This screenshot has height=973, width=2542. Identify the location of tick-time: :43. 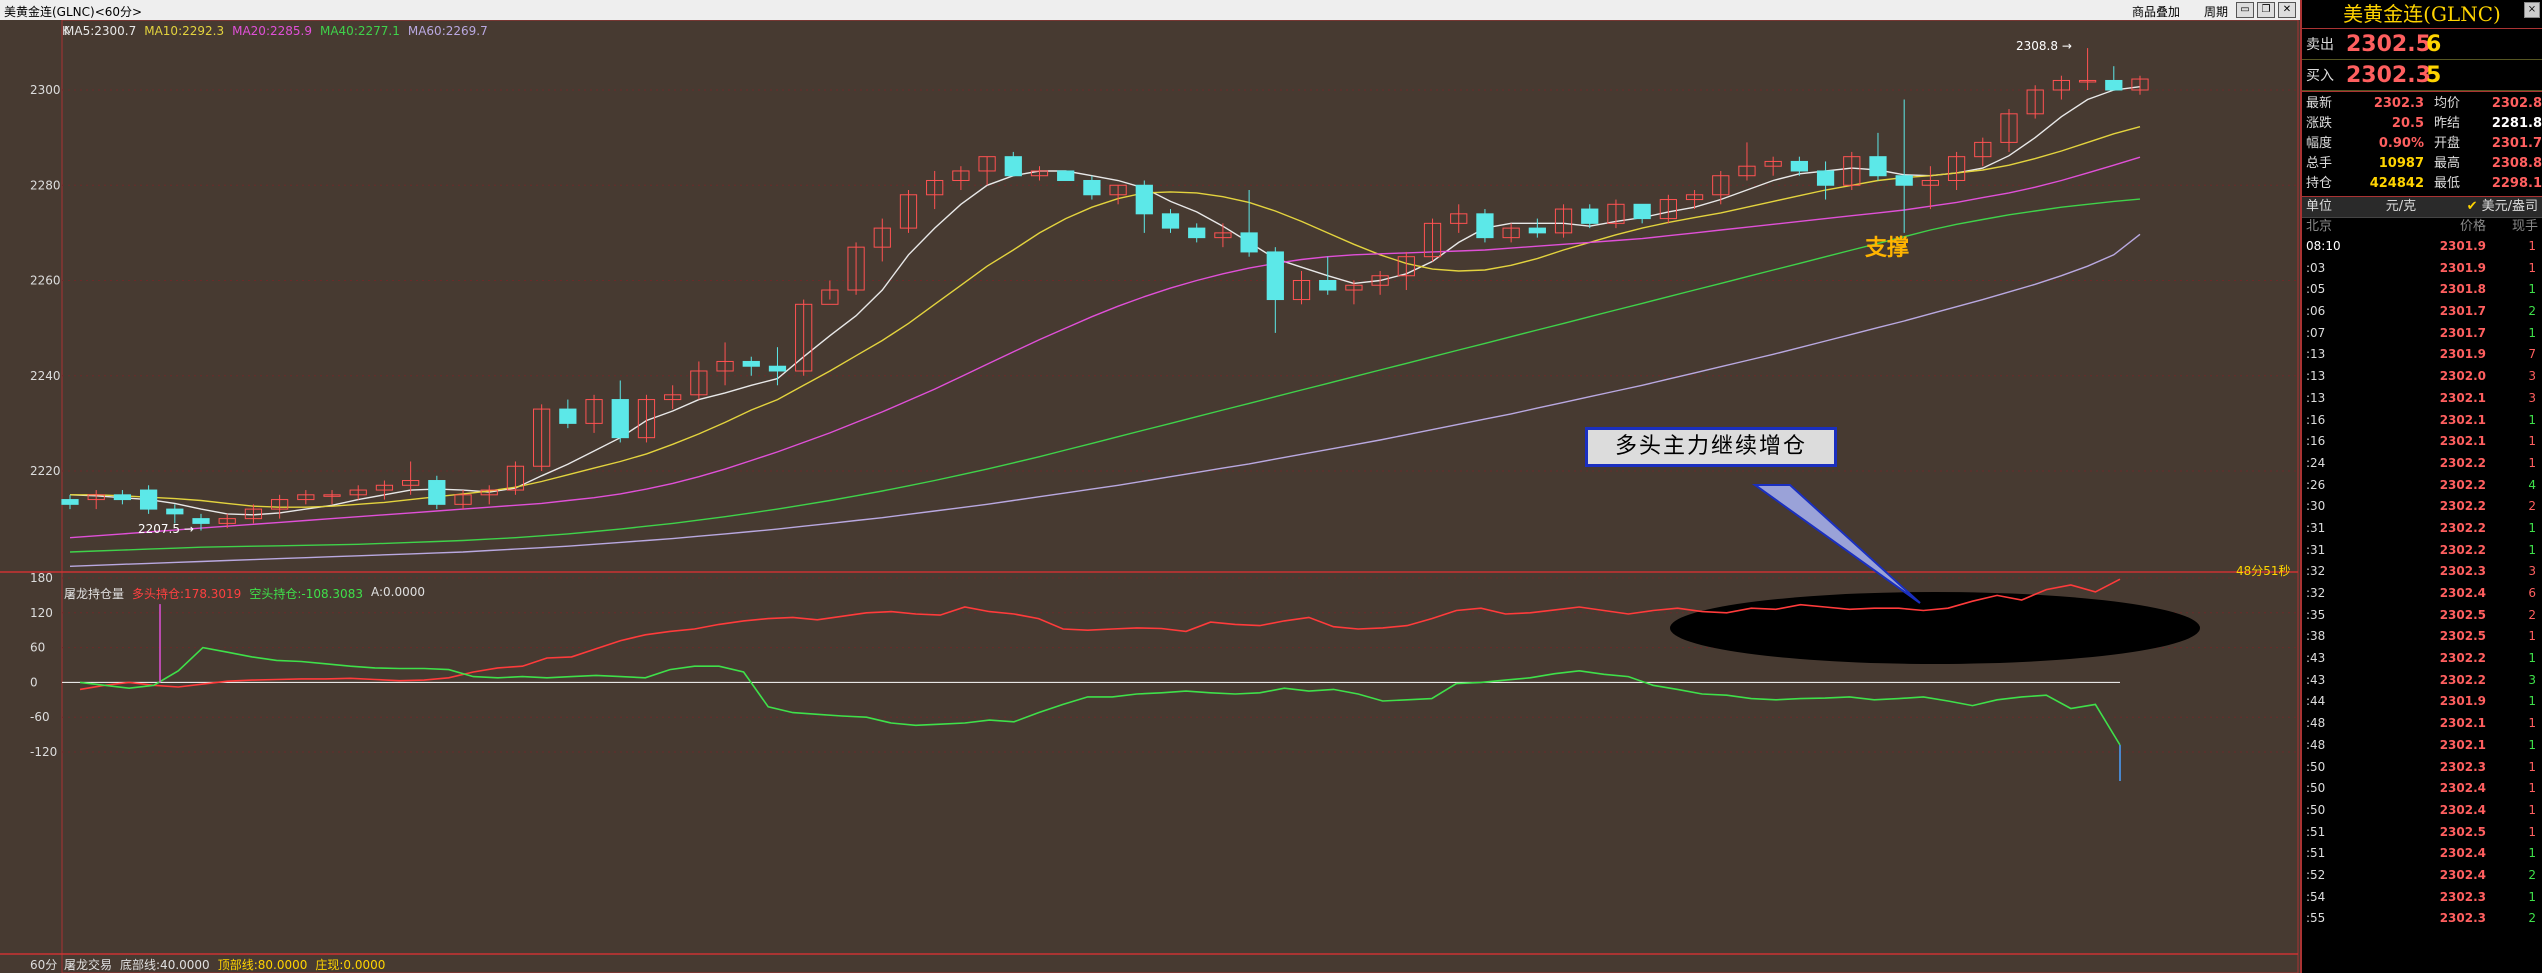
(2316, 679).